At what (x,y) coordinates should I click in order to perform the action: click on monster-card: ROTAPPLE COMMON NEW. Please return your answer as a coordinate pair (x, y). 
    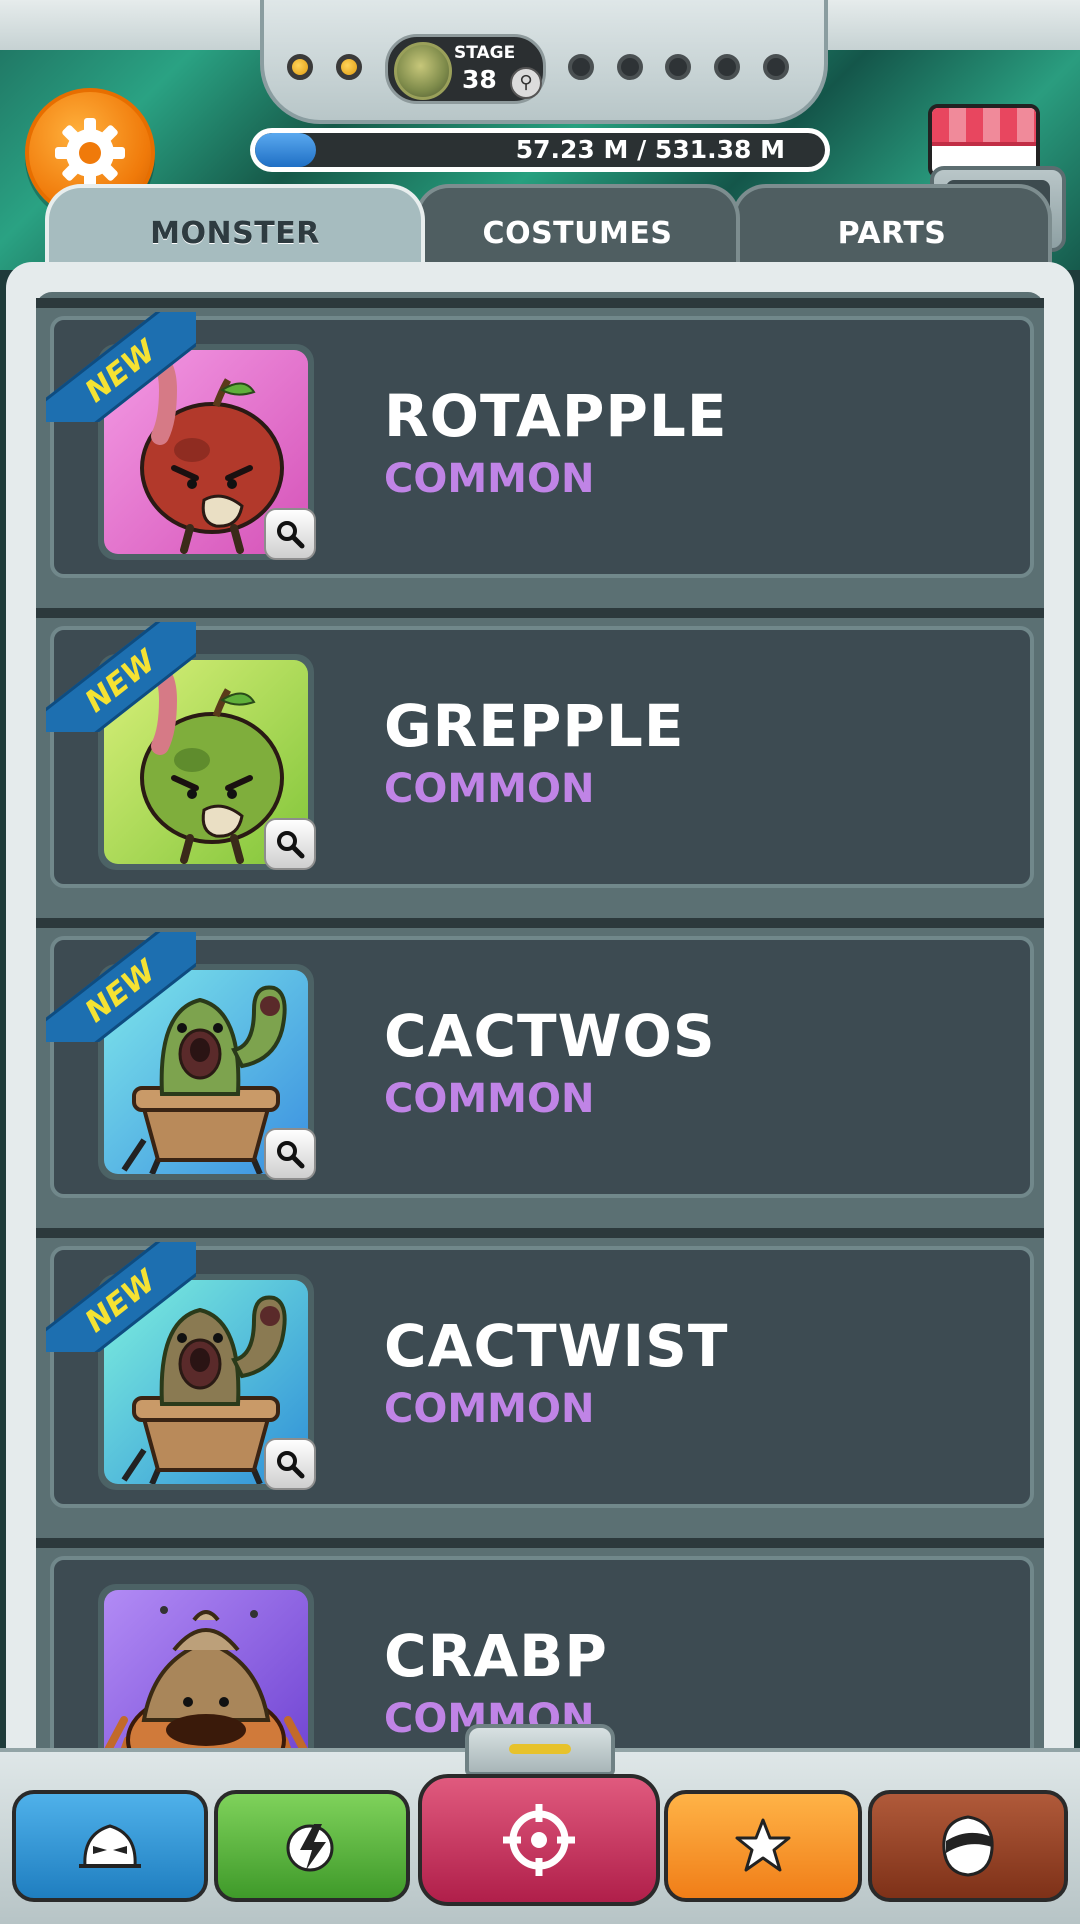
    Looking at the image, I should click on (540, 445).